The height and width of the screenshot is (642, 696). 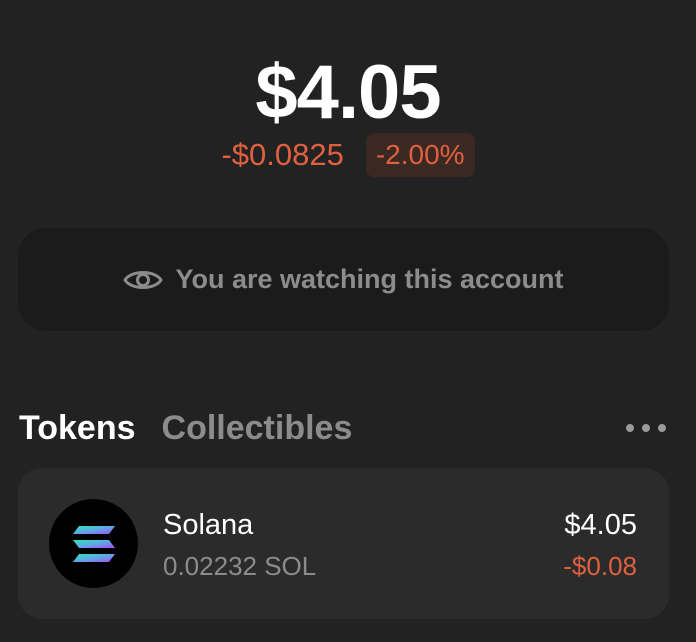 I want to click on token-name: Solana, so click(x=208, y=525).